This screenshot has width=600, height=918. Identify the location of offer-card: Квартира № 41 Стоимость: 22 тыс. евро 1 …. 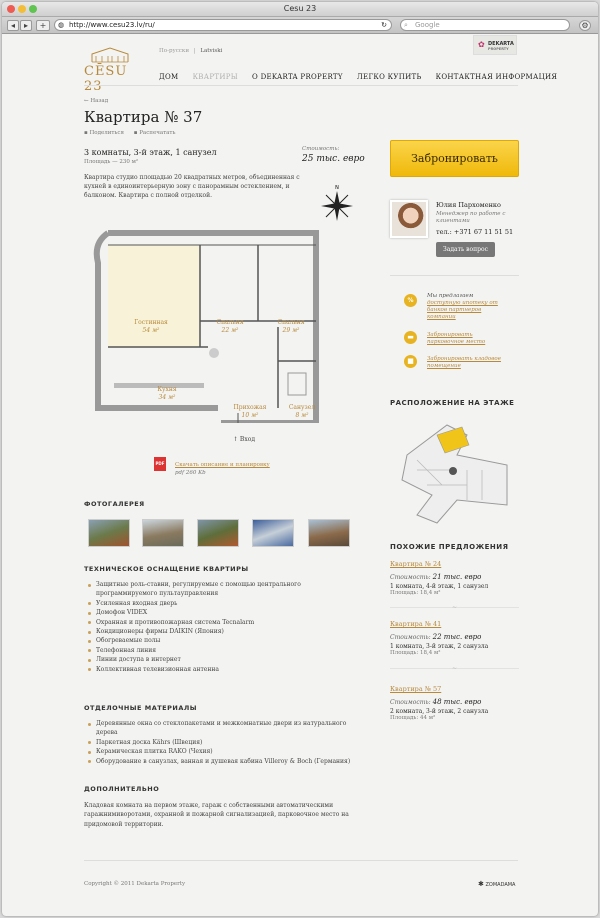
(454, 638).